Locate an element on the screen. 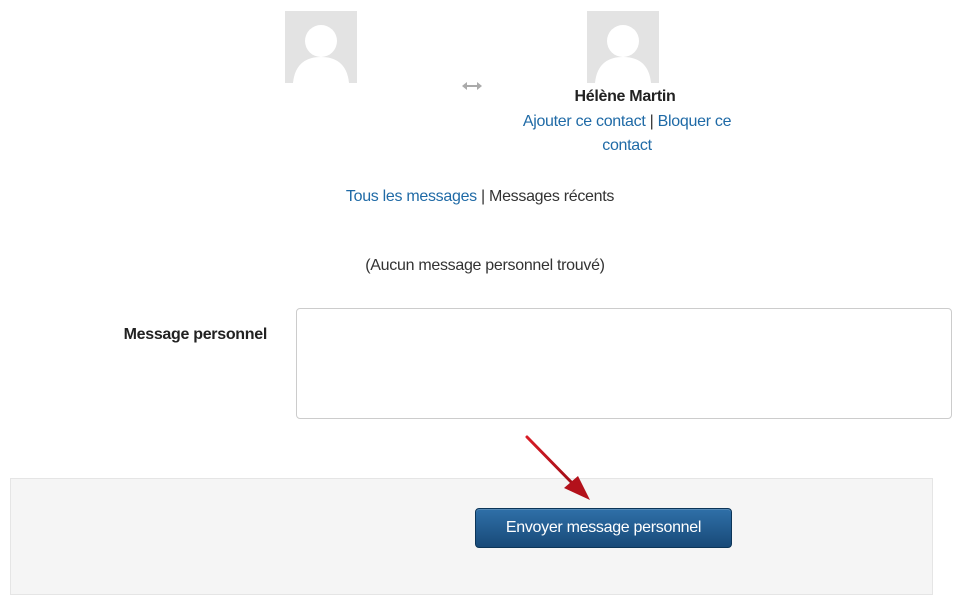 The width and height of the screenshot is (961, 605). message-textarea is located at coordinates (624, 363).